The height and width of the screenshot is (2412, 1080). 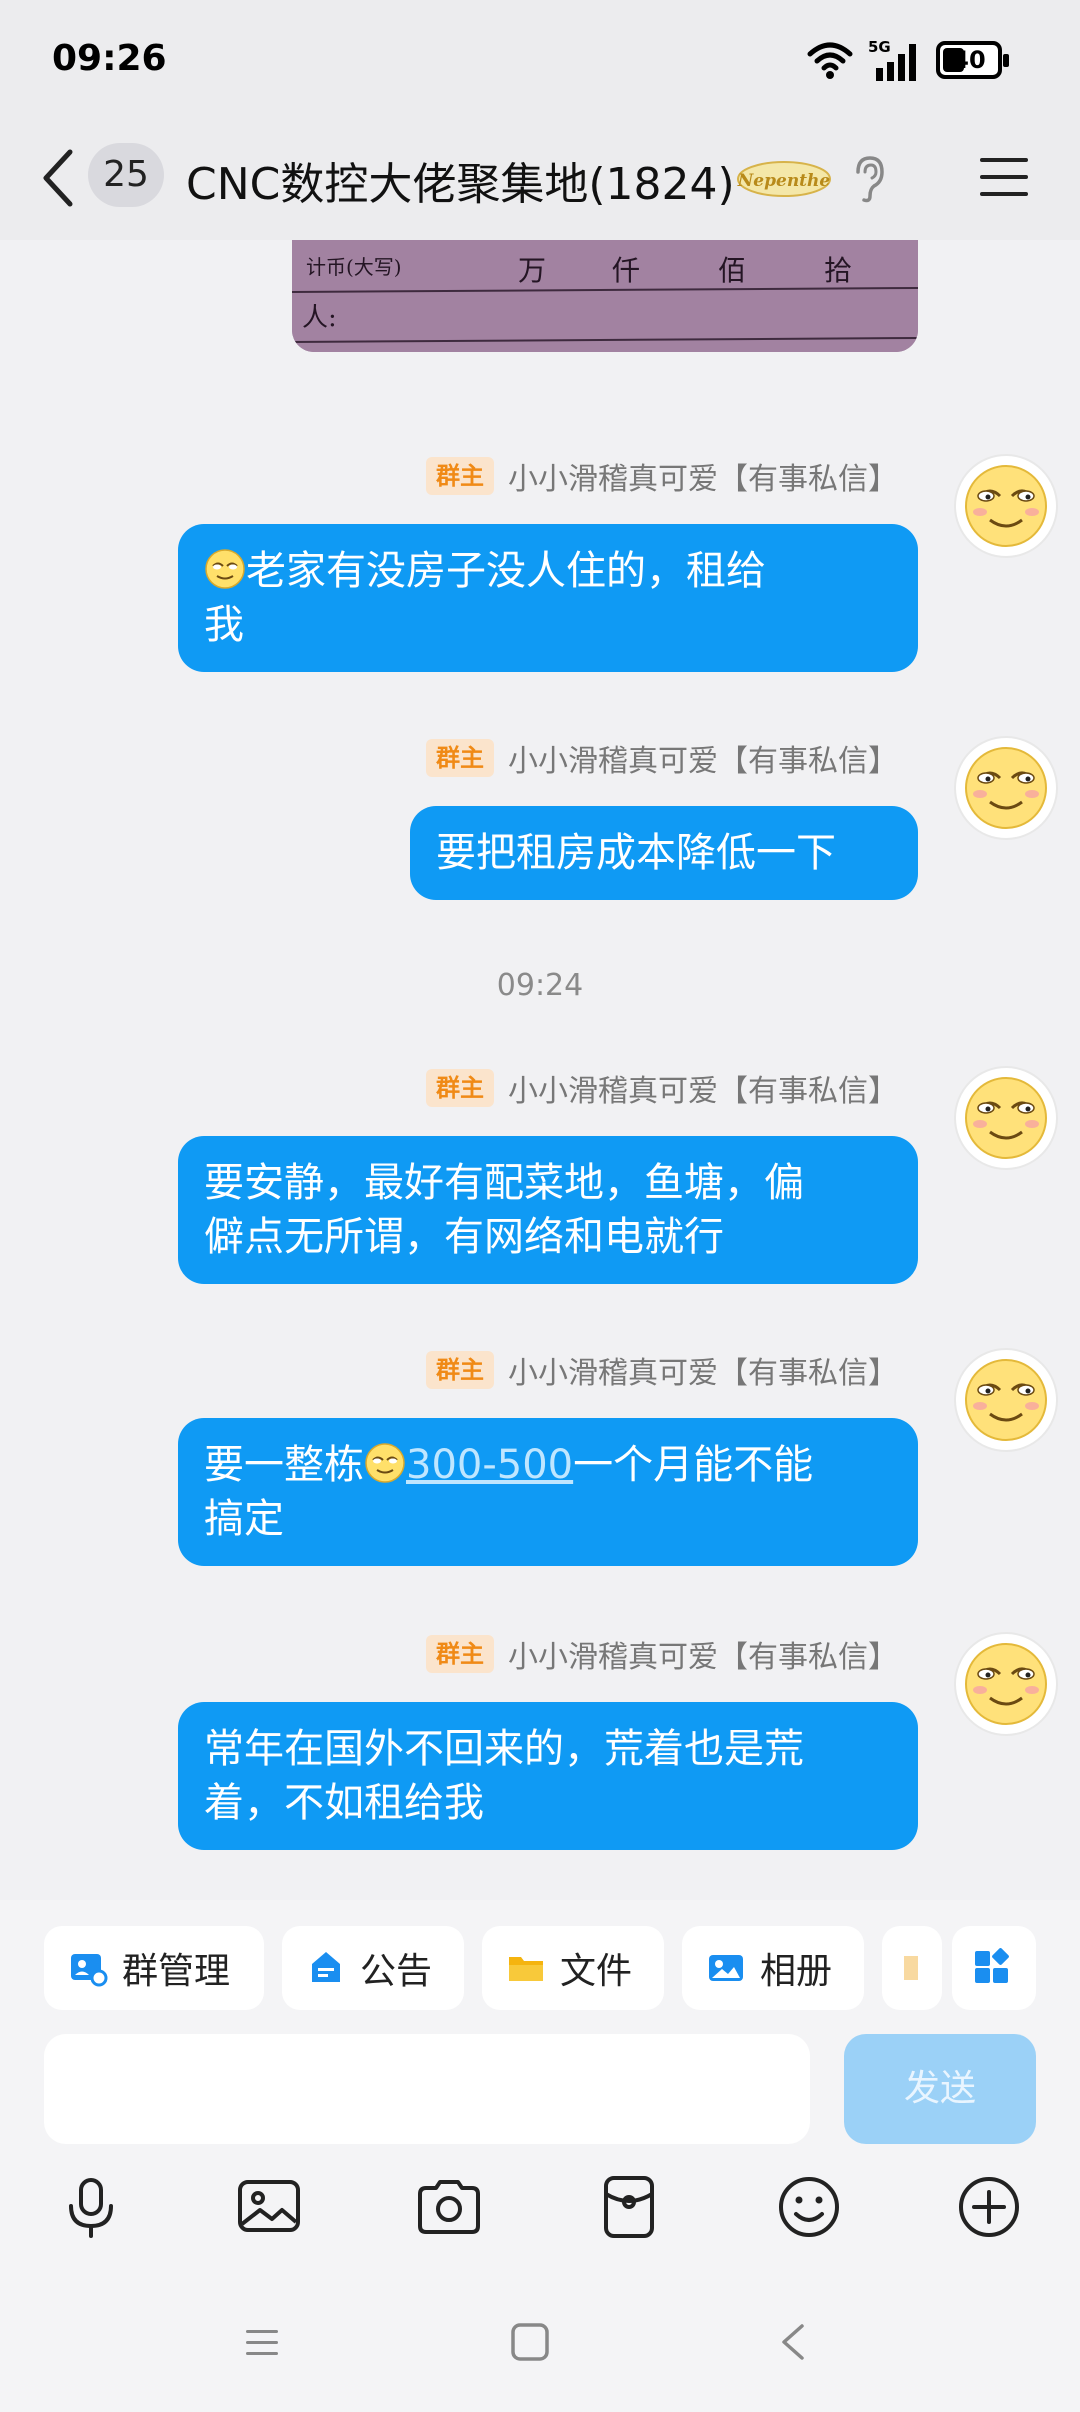 I want to click on message-bubble: 老家有没房子没人住的，租给 我, so click(x=548, y=598).